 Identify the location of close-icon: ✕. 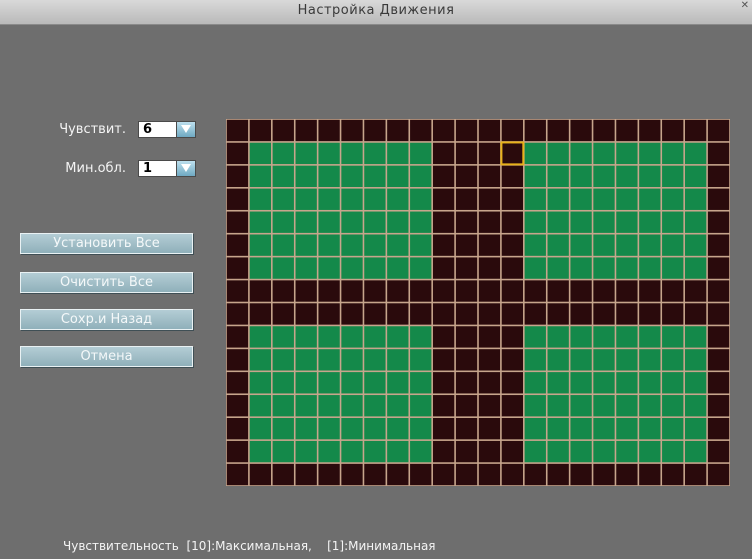
(745, 5).